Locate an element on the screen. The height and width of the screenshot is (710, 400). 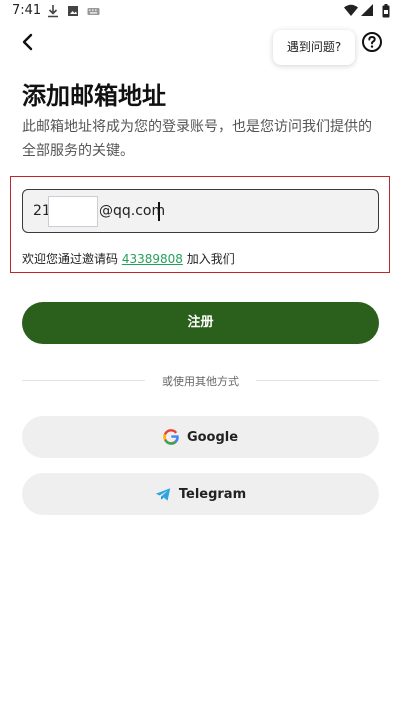
email-redaction-mask is located at coordinates (73, 211).